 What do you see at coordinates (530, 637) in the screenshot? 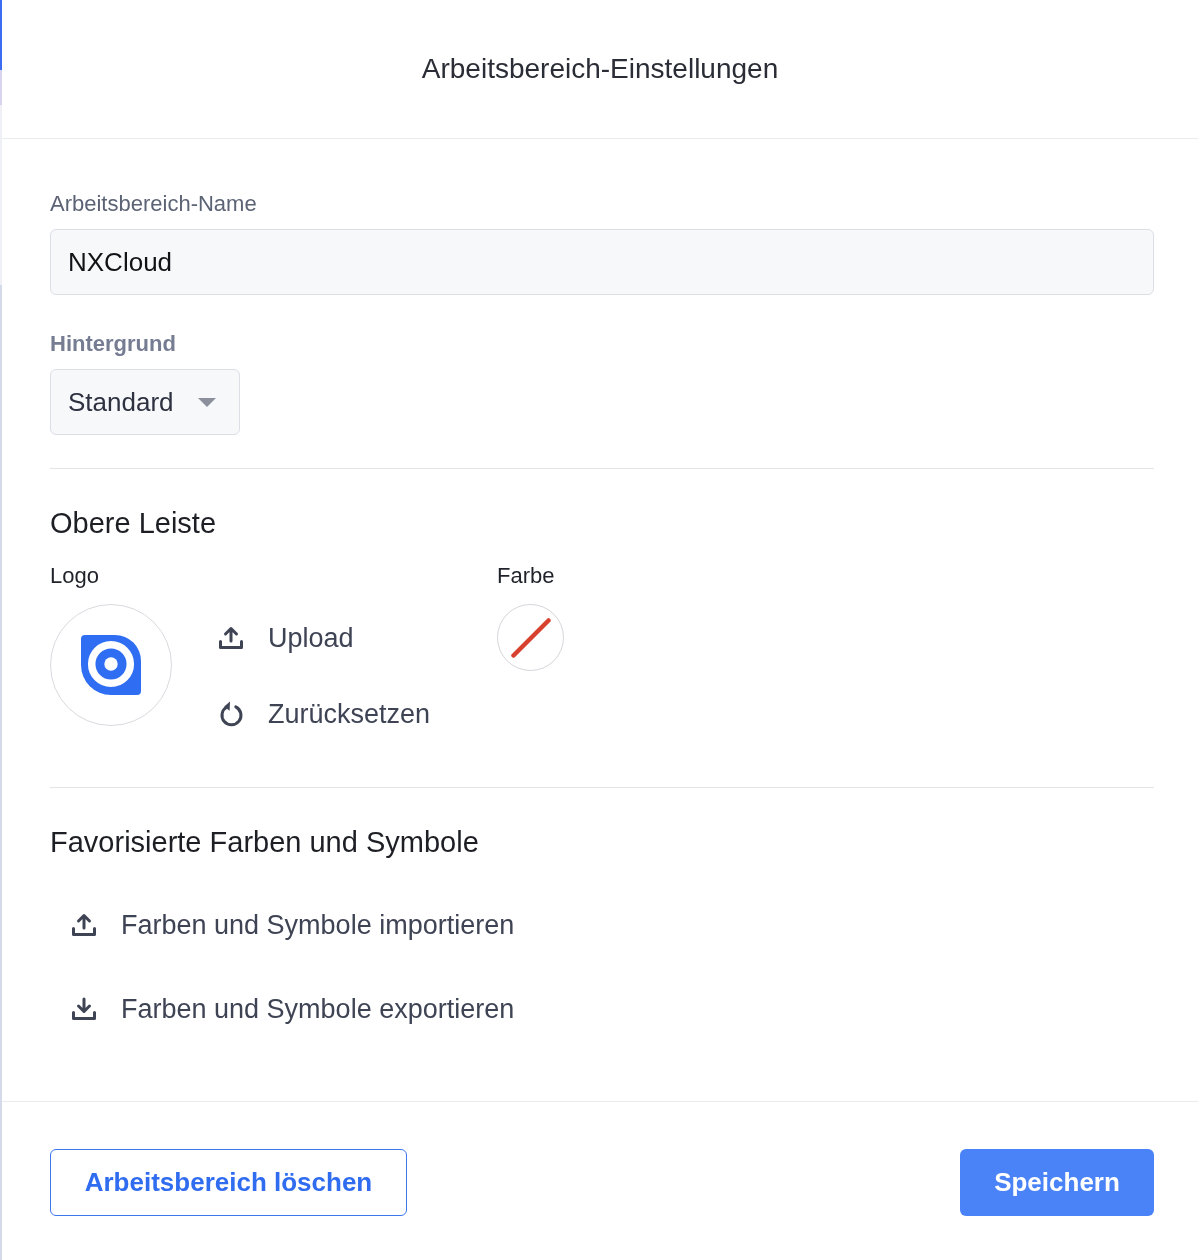
I see `slash-icon` at bounding box center [530, 637].